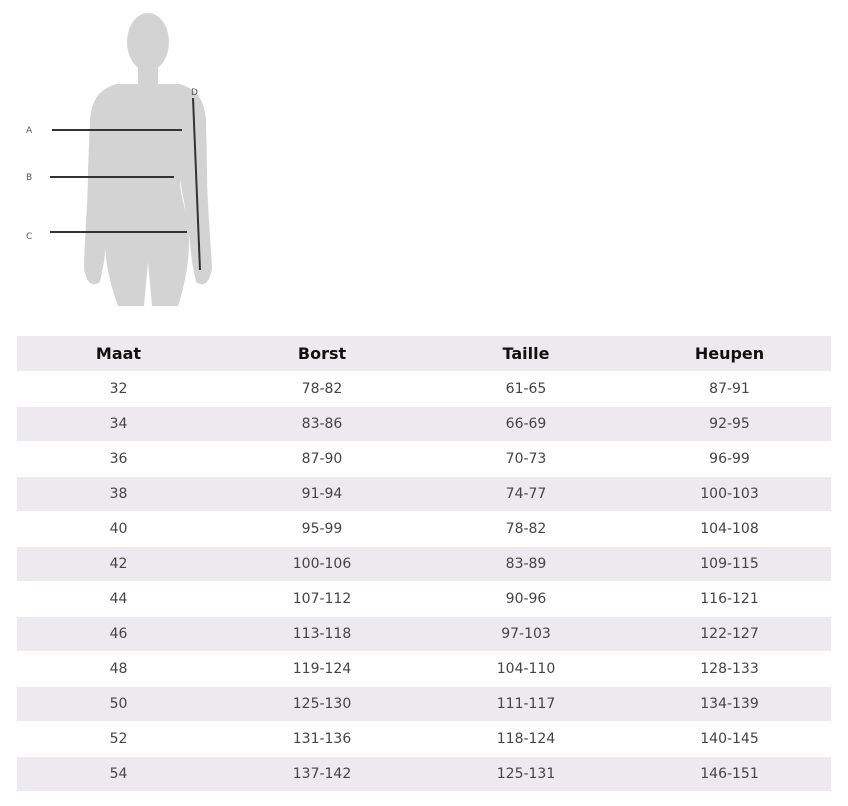 This screenshot has width=848, height=806. I want to click on table-header-row: Maat Borst Taille Heupen, so click(424, 354).